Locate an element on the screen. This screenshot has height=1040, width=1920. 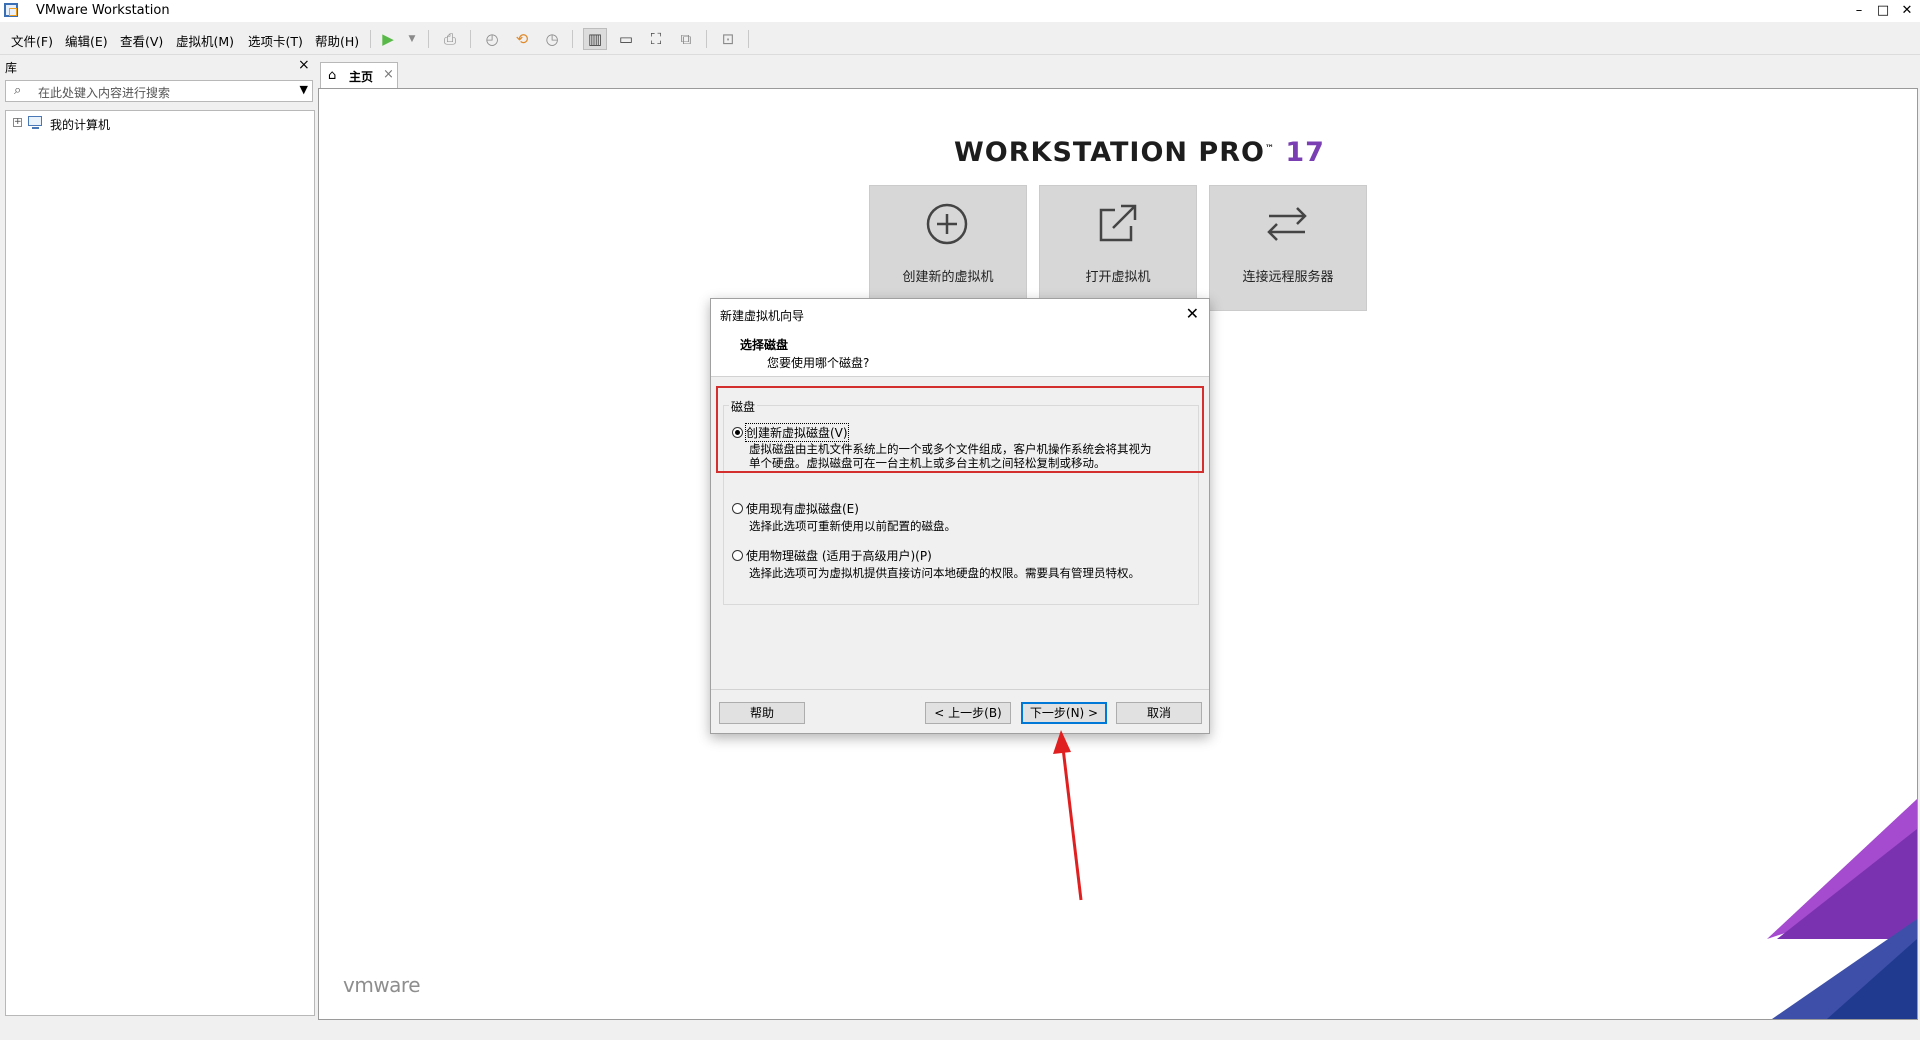
option-use-existing-disk-label: 使用现有虚拟磁盘(E) is located at coordinates (802, 508).